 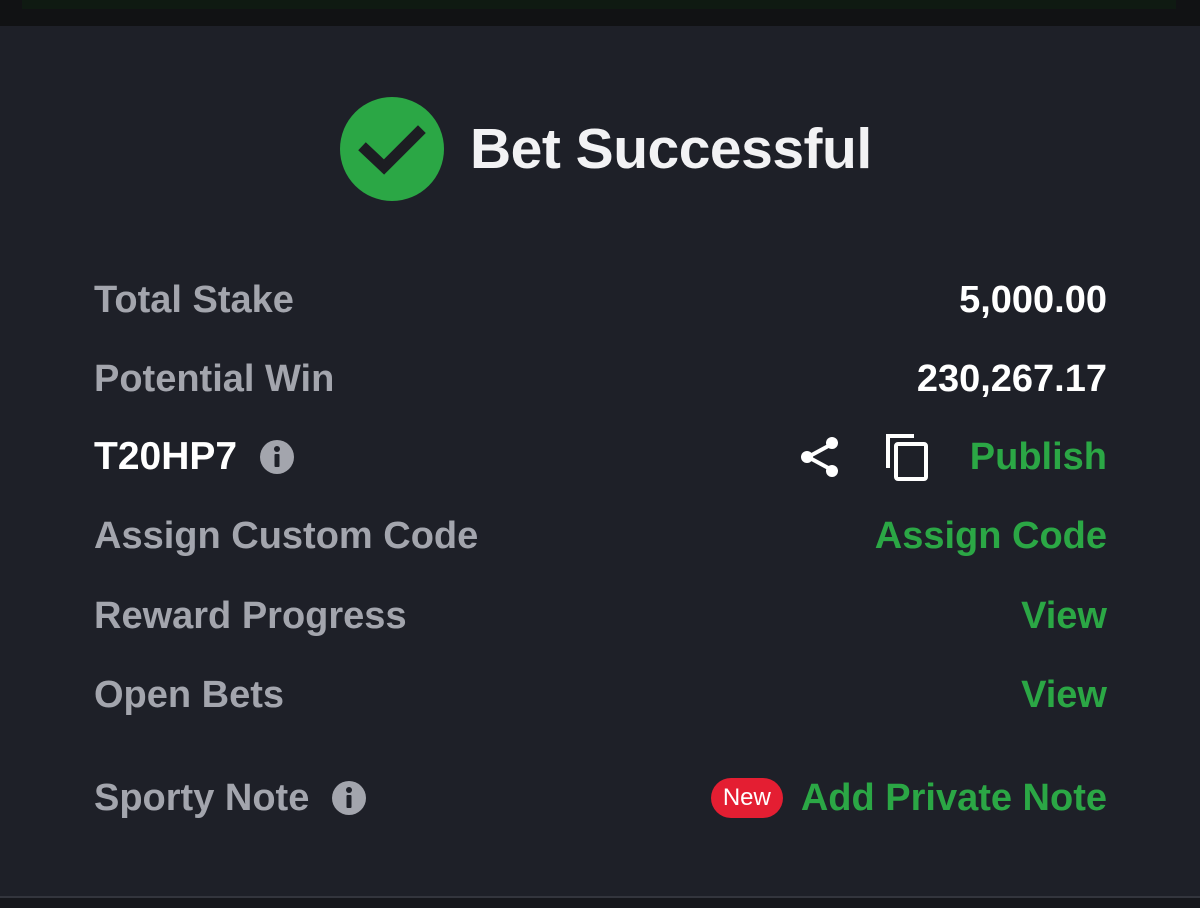 What do you see at coordinates (1038, 457) in the screenshot?
I see `publish-button: Publish` at bounding box center [1038, 457].